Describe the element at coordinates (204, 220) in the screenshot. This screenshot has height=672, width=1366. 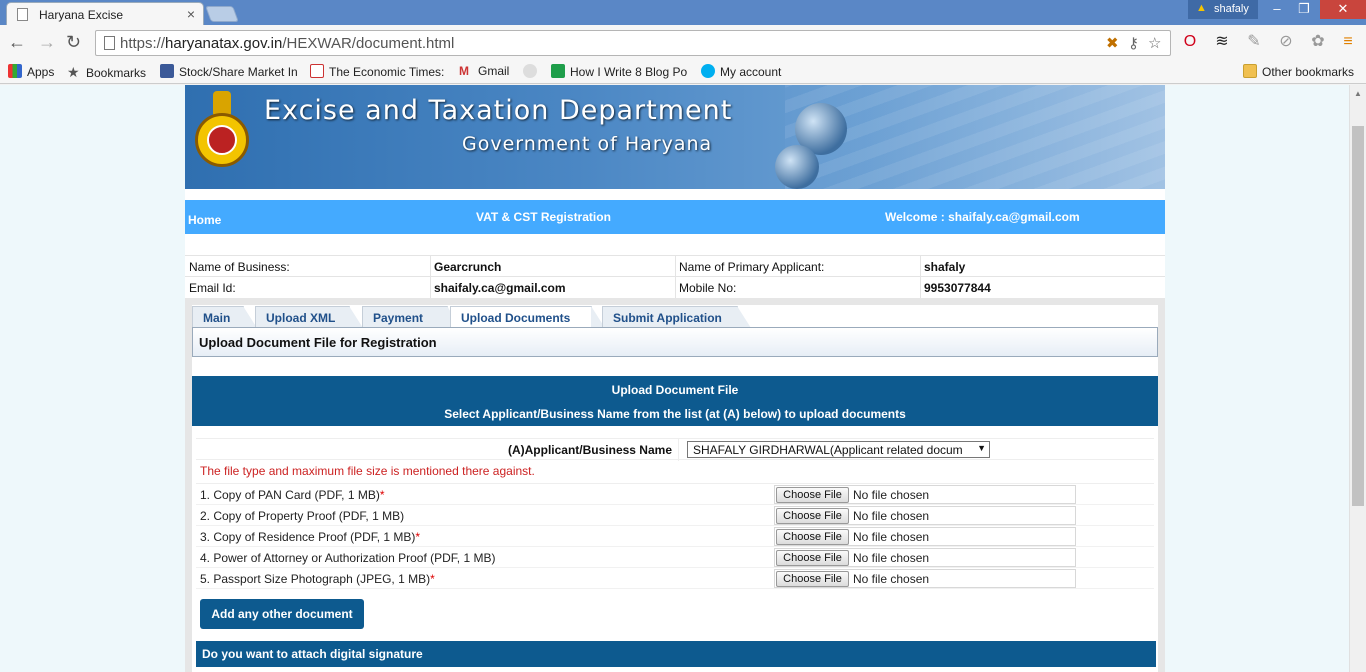
I see `home-link: Home` at that location.